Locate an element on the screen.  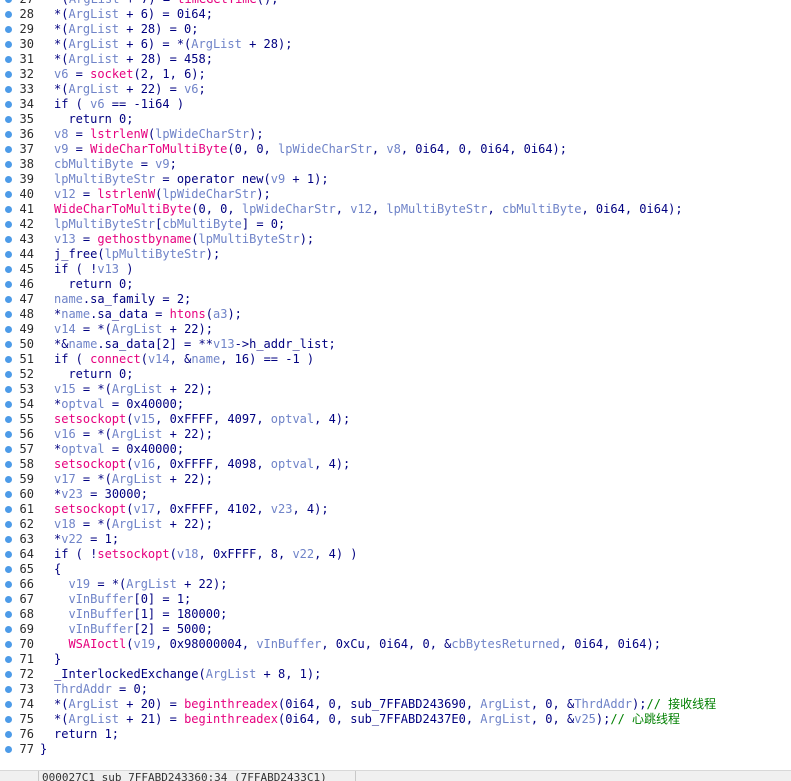
code-line: 49 v14 = *(ArgList + 22); is located at coordinates (395, 329).